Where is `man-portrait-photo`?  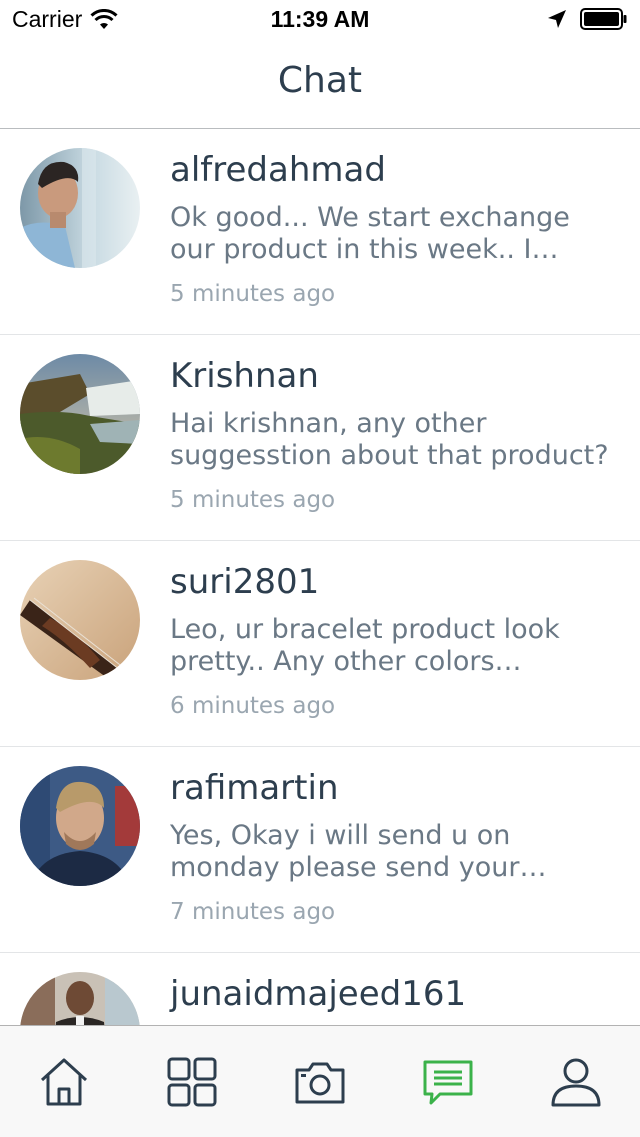
man-portrait-photo is located at coordinates (80, 826).